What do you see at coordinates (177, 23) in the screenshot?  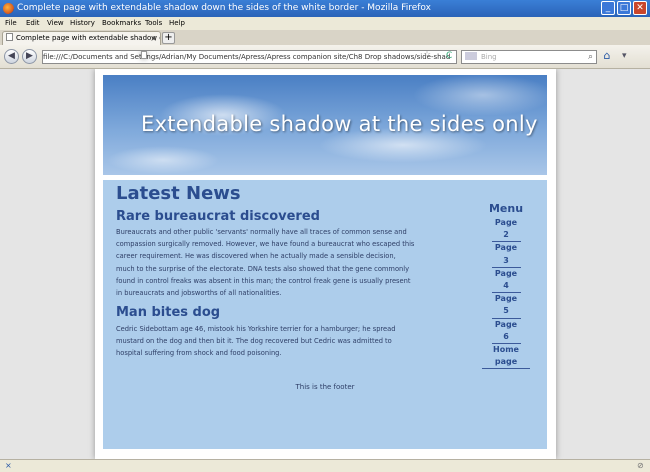 I see `menu-help: Help` at bounding box center [177, 23].